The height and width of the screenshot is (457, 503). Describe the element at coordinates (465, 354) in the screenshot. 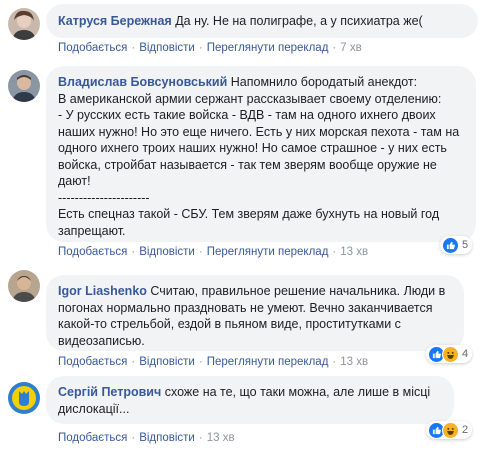

I see `reaction-count: 4` at that location.